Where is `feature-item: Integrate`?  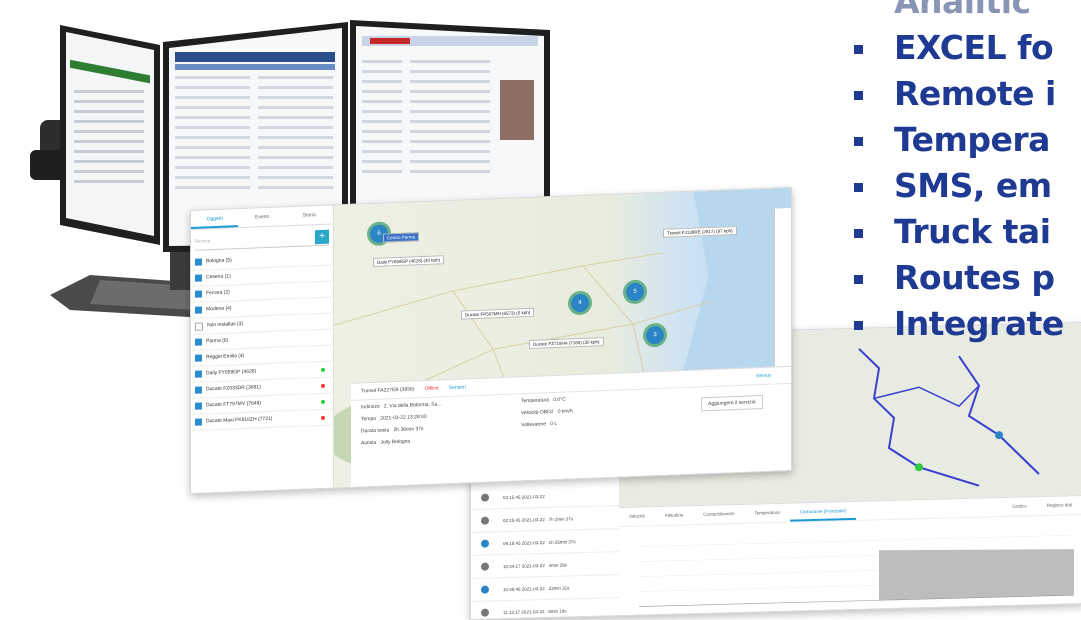 feature-item: Integrate is located at coordinates (964, 325).